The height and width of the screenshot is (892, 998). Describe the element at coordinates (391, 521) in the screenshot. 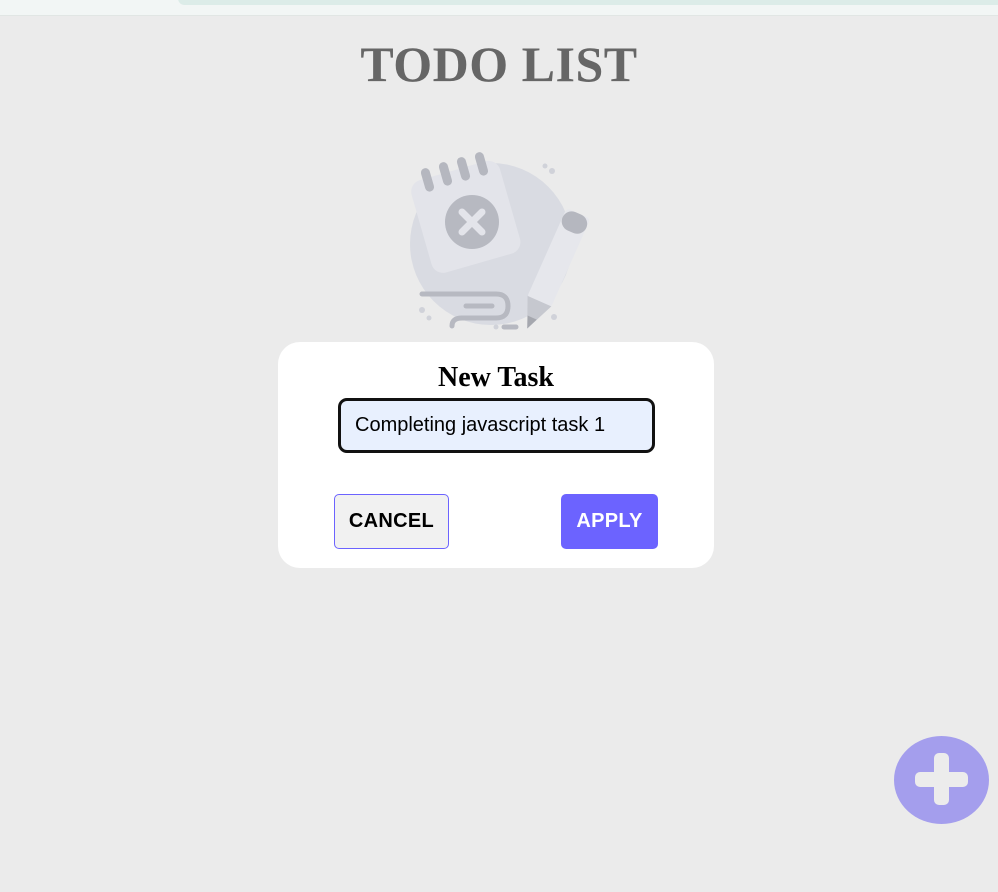

I see `cancel-button: CANCEL` at that location.